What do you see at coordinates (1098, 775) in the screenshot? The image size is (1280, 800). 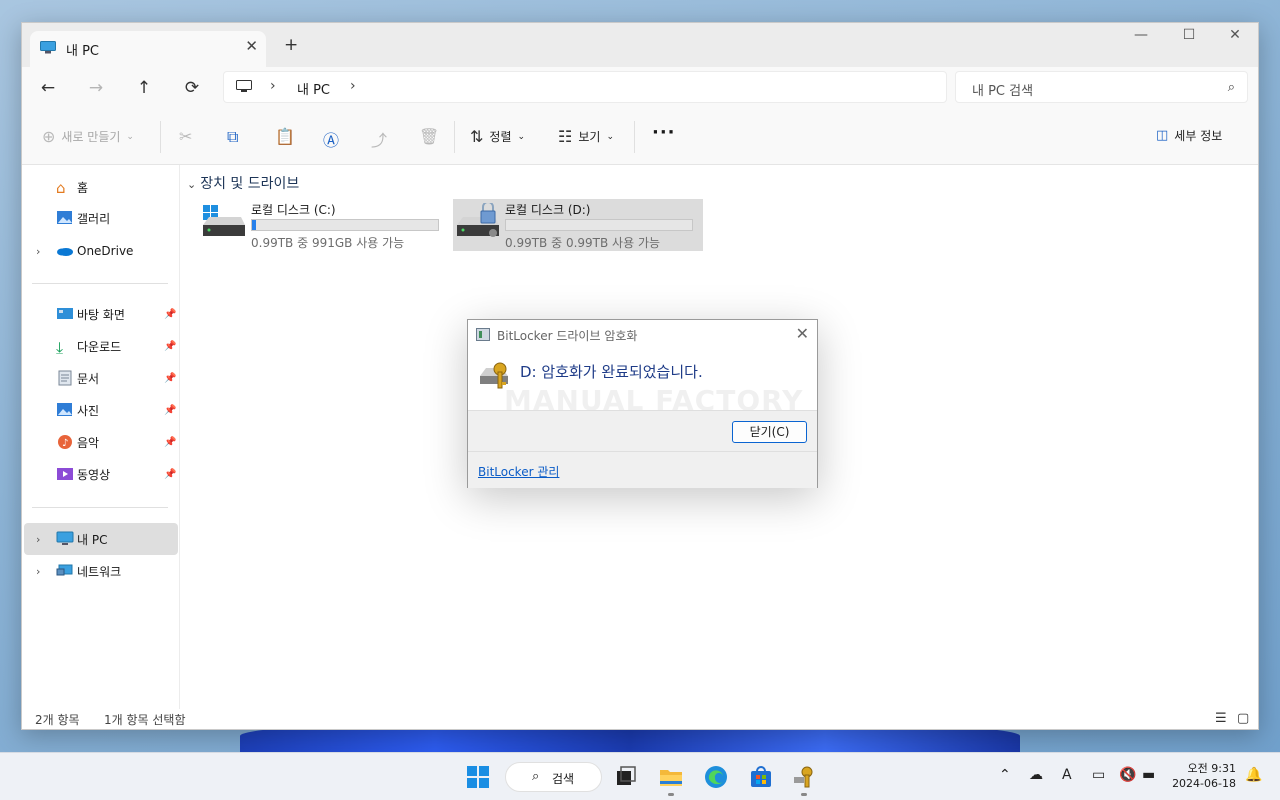 I see `network-status-icon: ▭` at bounding box center [1098, 775].